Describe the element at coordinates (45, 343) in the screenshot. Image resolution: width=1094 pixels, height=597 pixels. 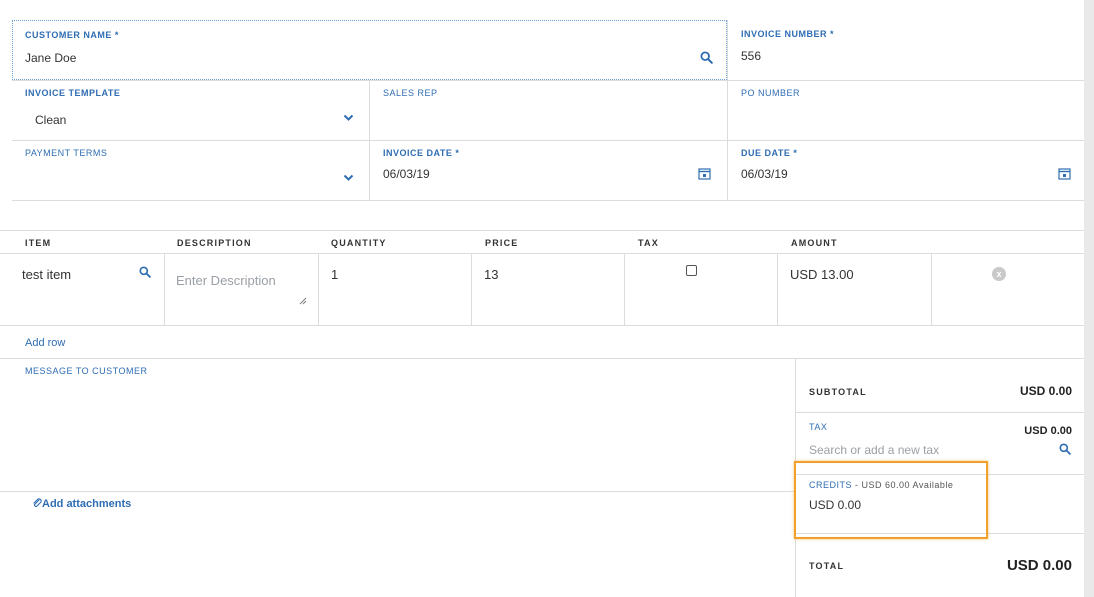
I see `add-row-link: Add row` at that location.